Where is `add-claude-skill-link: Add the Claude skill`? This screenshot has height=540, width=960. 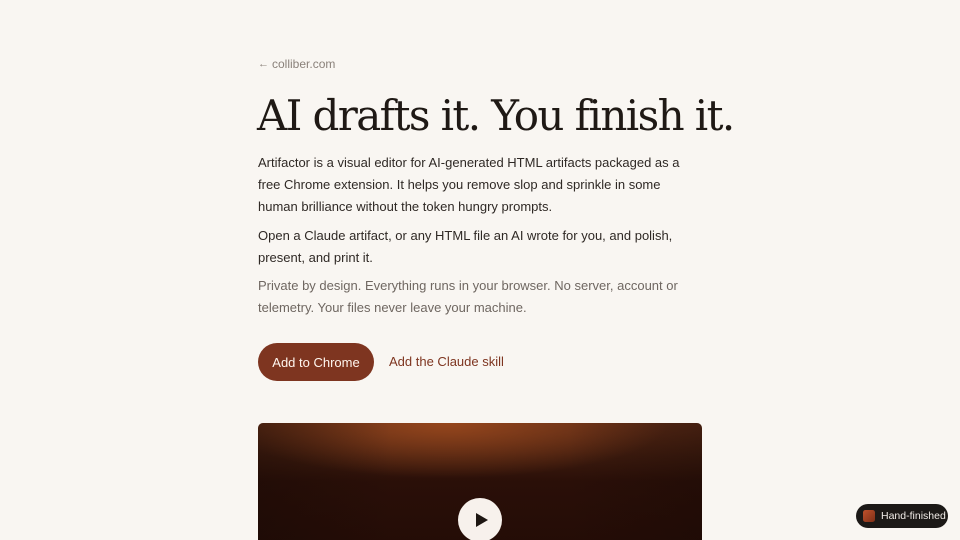
add-claude-skill-link: Add the Claude skill is located at coordinates (446, 362).